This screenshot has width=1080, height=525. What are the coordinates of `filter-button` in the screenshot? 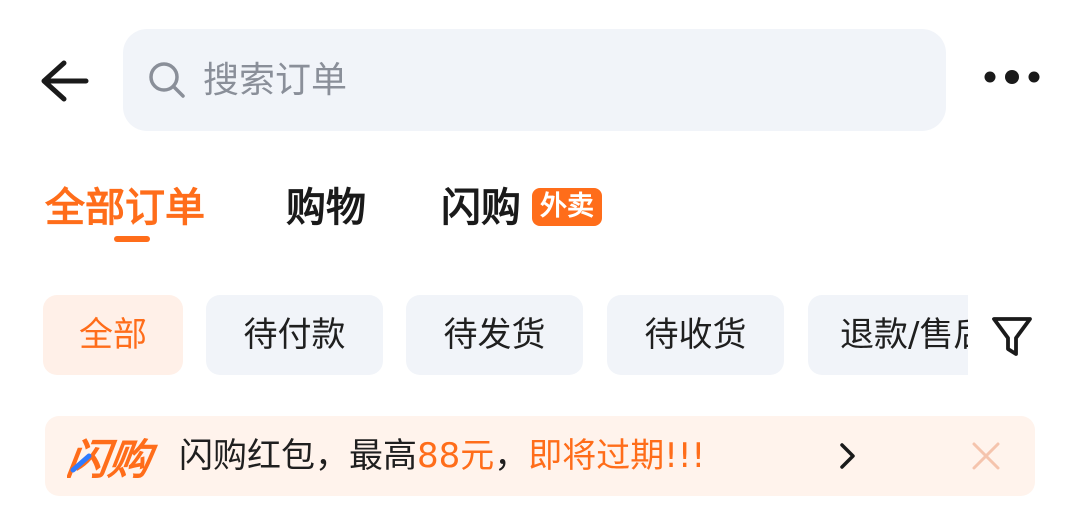 It's located at (1012, 337).